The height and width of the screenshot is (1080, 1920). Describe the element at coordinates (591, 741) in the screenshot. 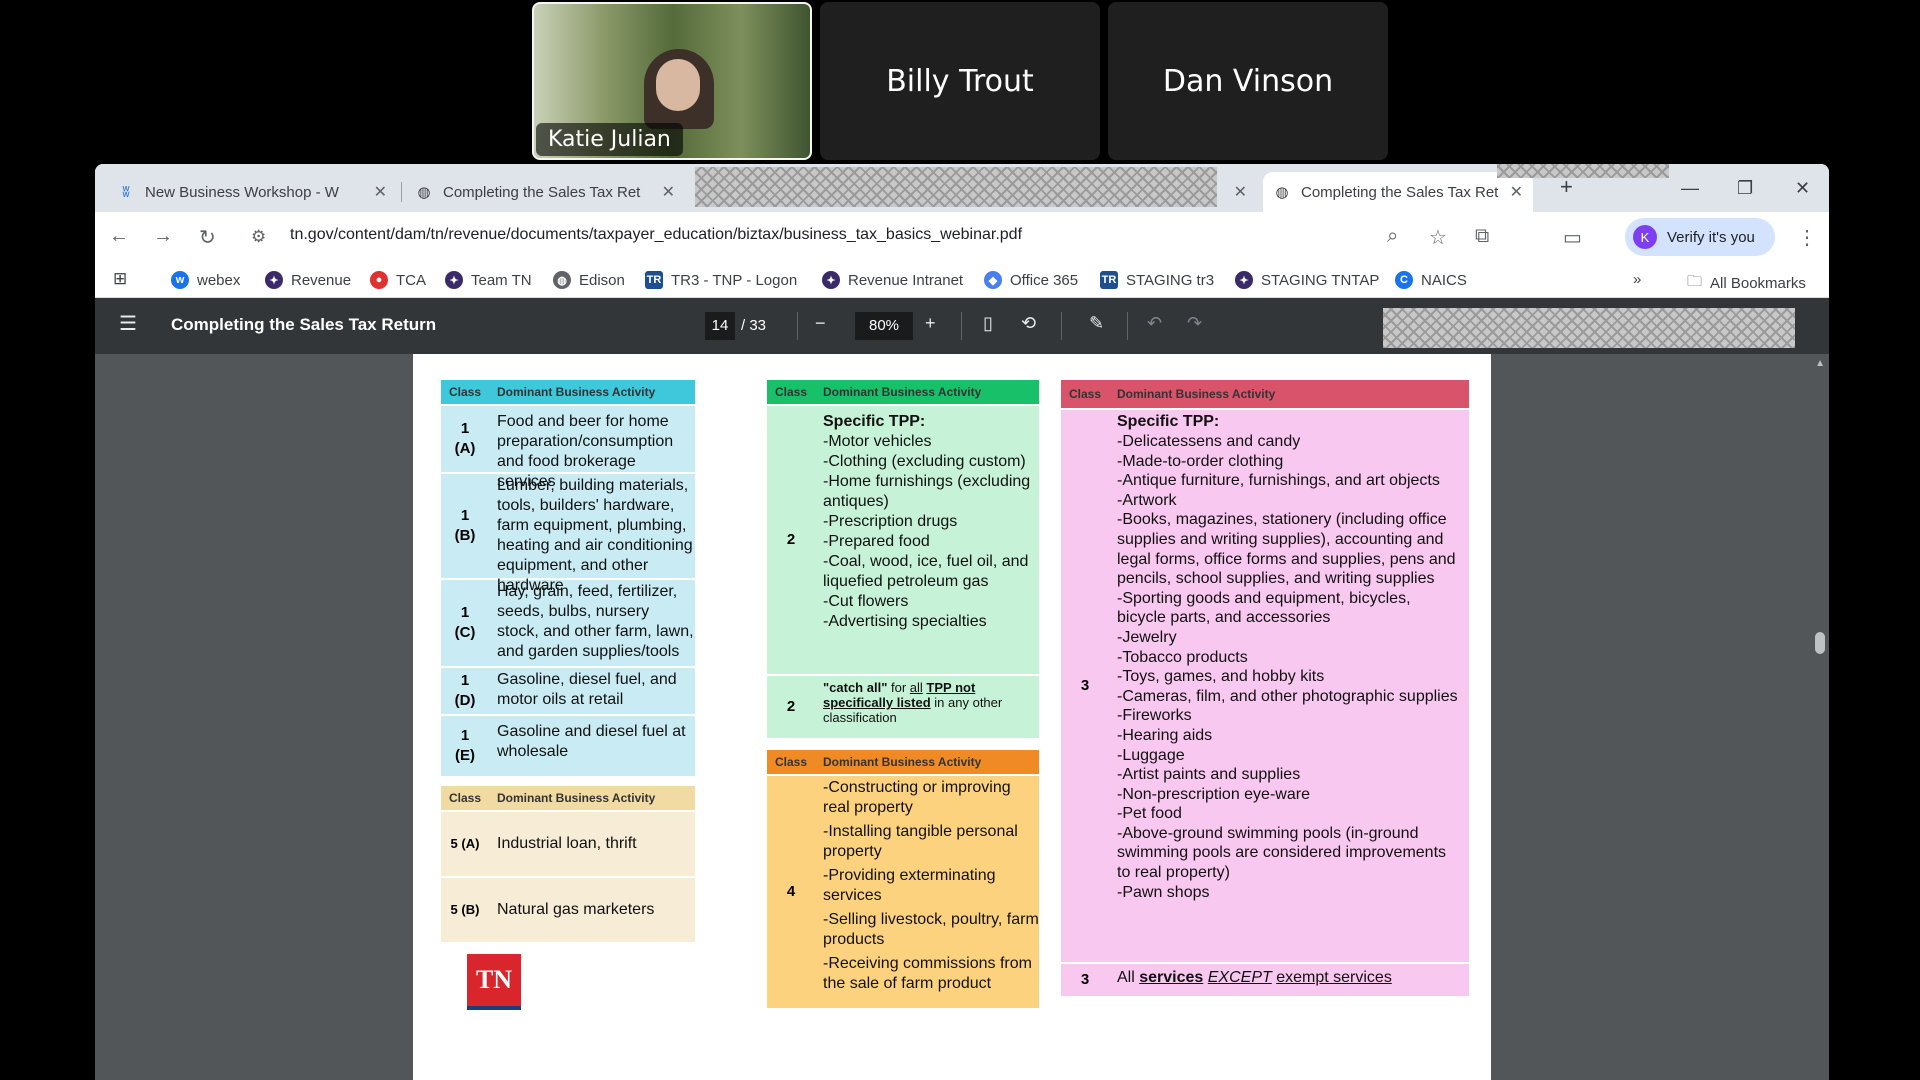

I see `activity-cell: Gasoline and diesel fuel at wholesale` at that location.